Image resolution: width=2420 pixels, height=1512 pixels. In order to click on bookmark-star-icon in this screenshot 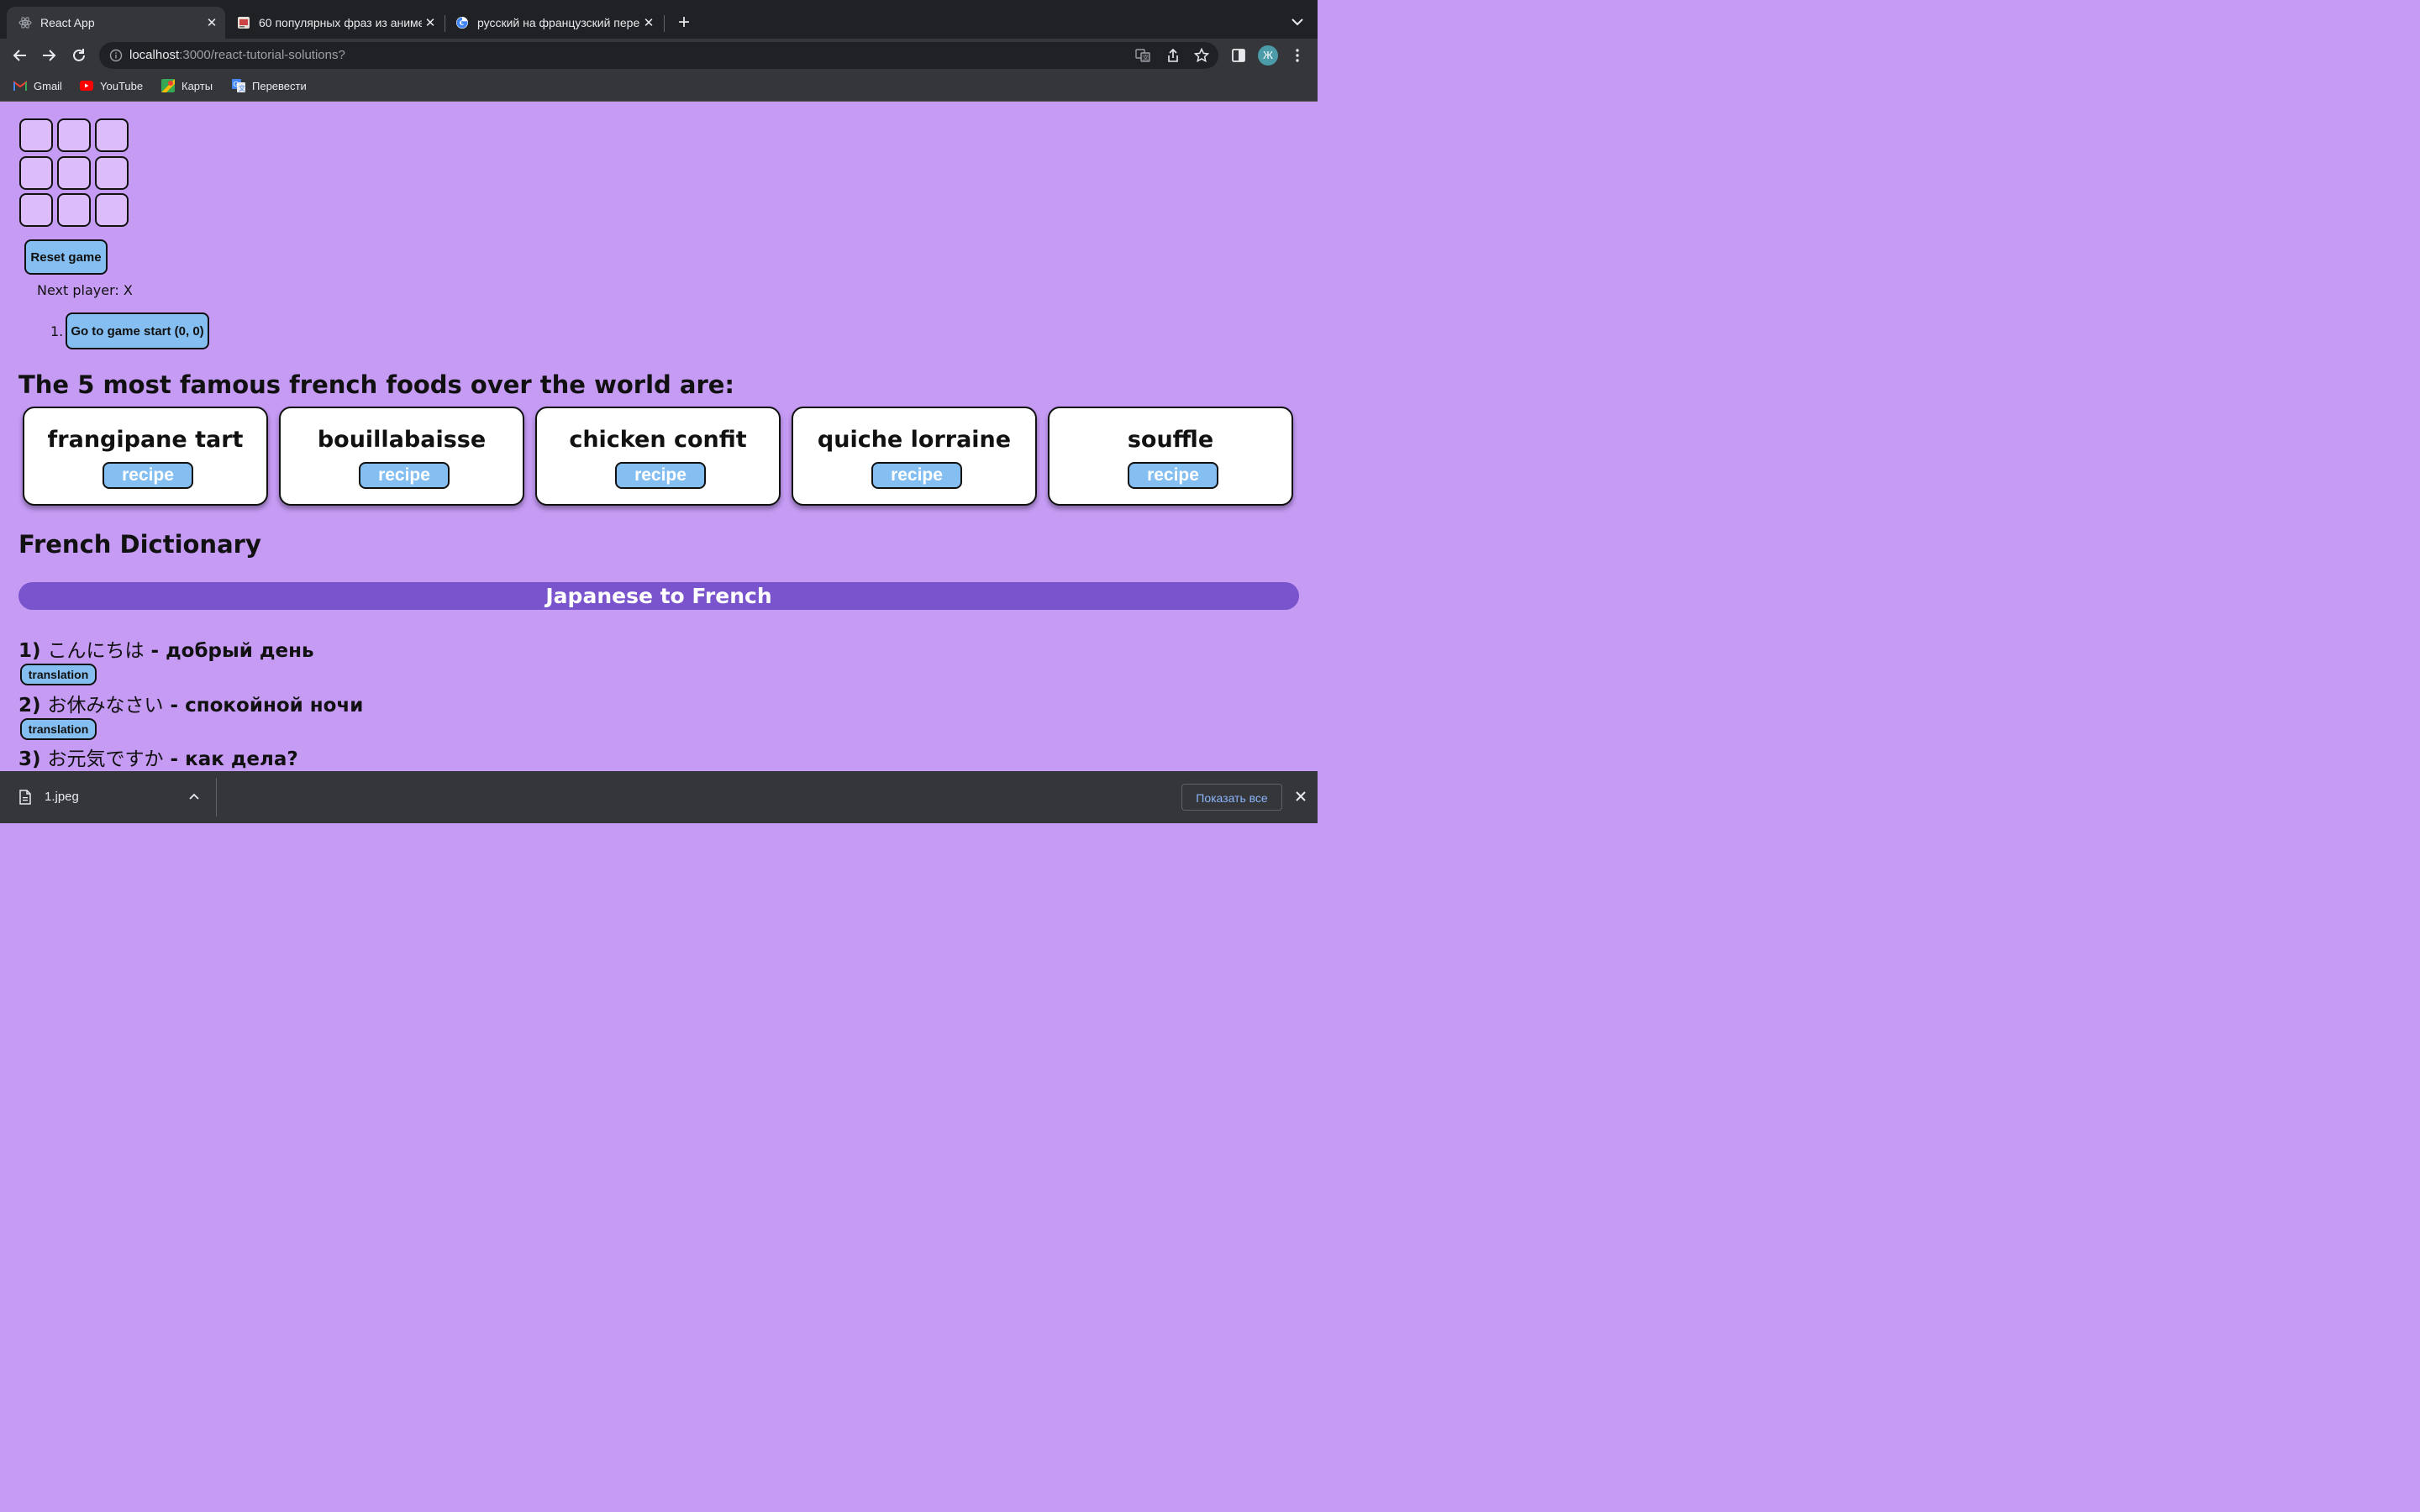, I will do `click(1201, 55)`.